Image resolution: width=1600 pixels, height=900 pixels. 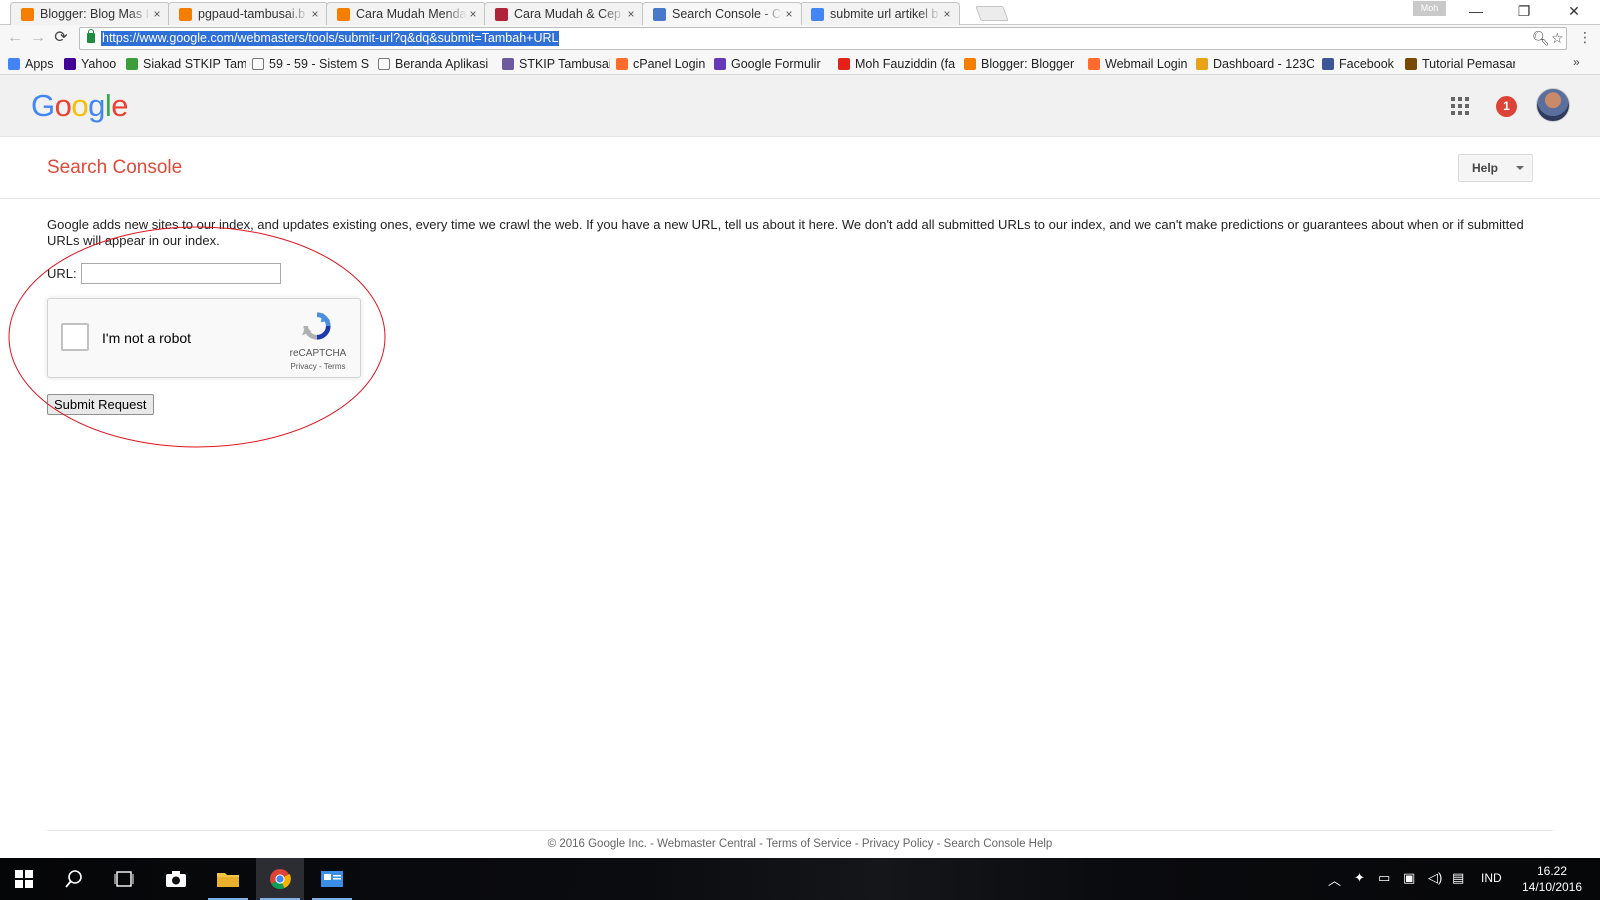 What do you see at coordinates (568, 14) in the screenshot?
I see `tab-title: Cara Mudah & Cep` at bounding box center [568, 14].